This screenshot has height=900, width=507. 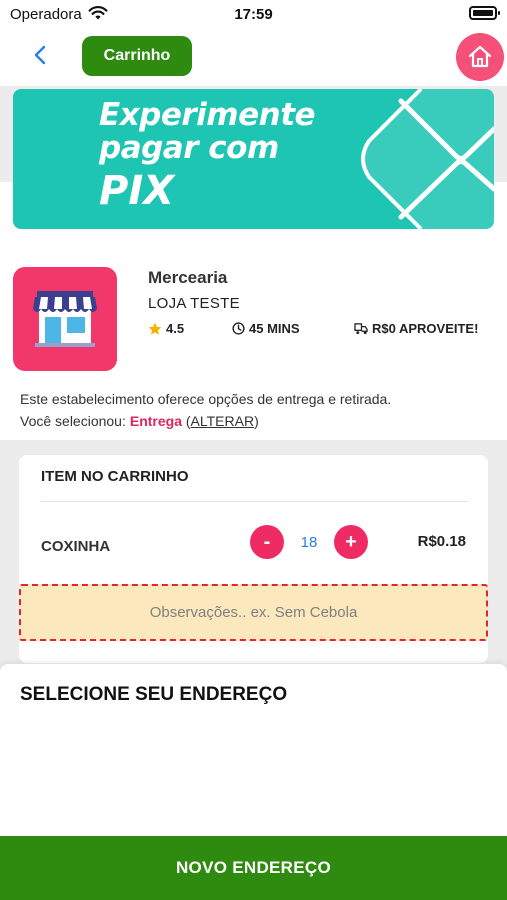 I want to click on clock: 17:59, so click(x=253, y=14).